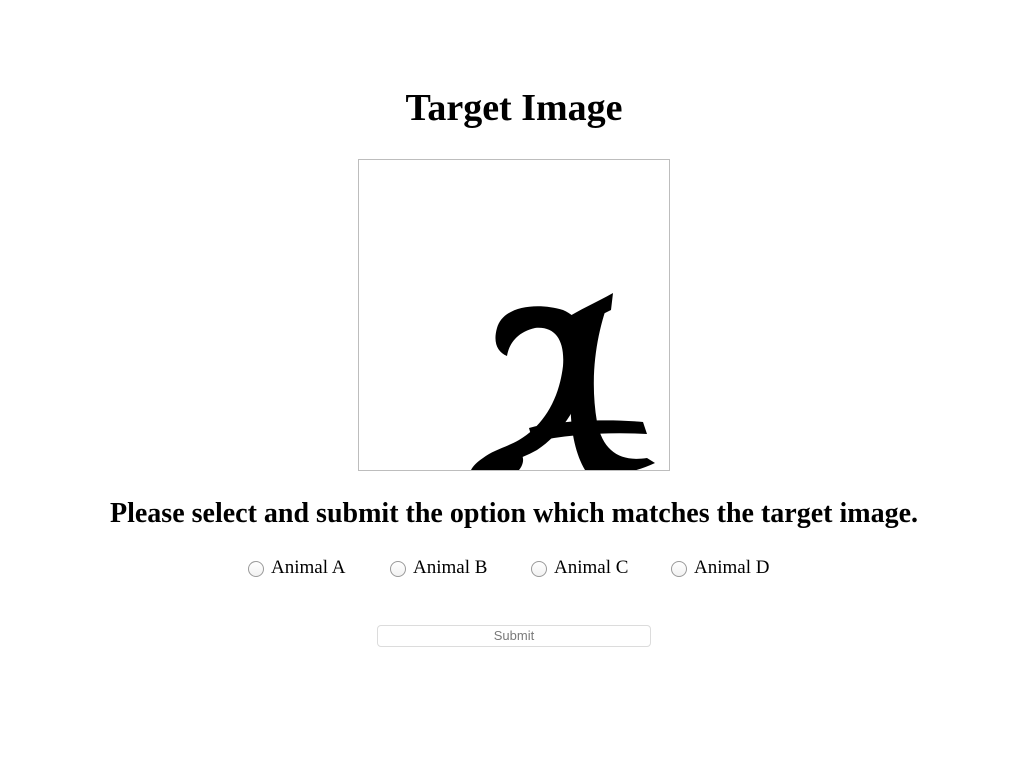 The image size is (1024, 768). Describe the element at coordinates (591, 567) in the screenshot. I see `option-label: Animal C` at that location.